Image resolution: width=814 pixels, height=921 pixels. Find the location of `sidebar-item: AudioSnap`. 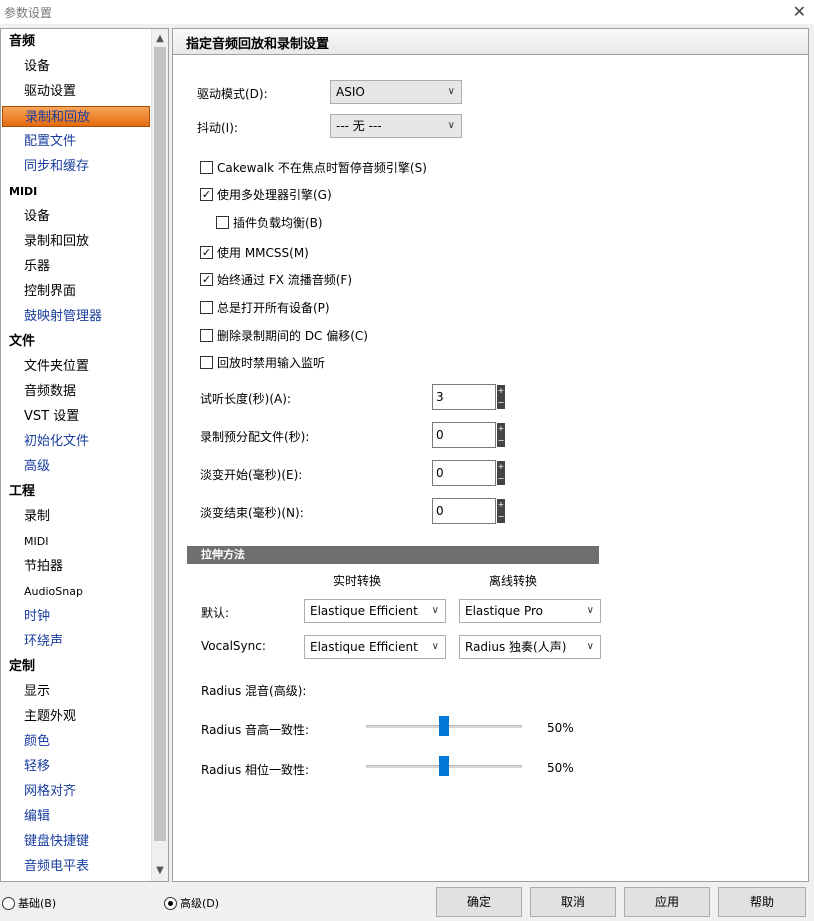

sidebar-item: AudioSnap is located at coordinates (76, 591).